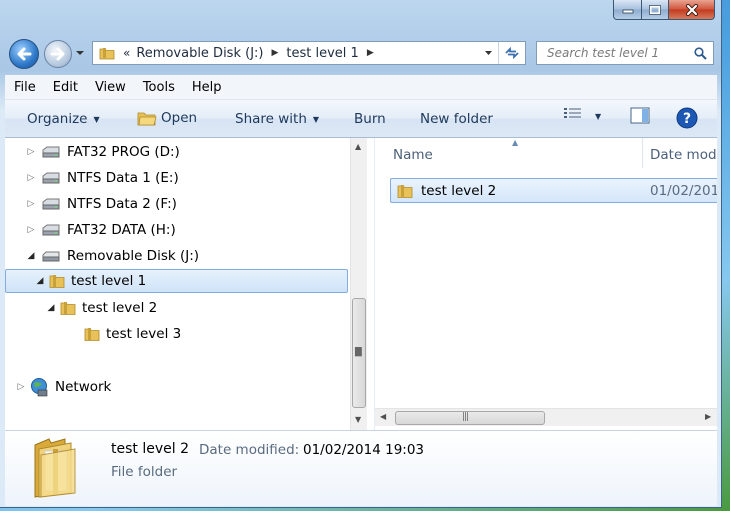 This screenshot has width=730, height=511. Describe the element at coordinates (358, 352) in the screenshot. I see `scroll-grip-icon: ▬ ▬ ▬` at that location.